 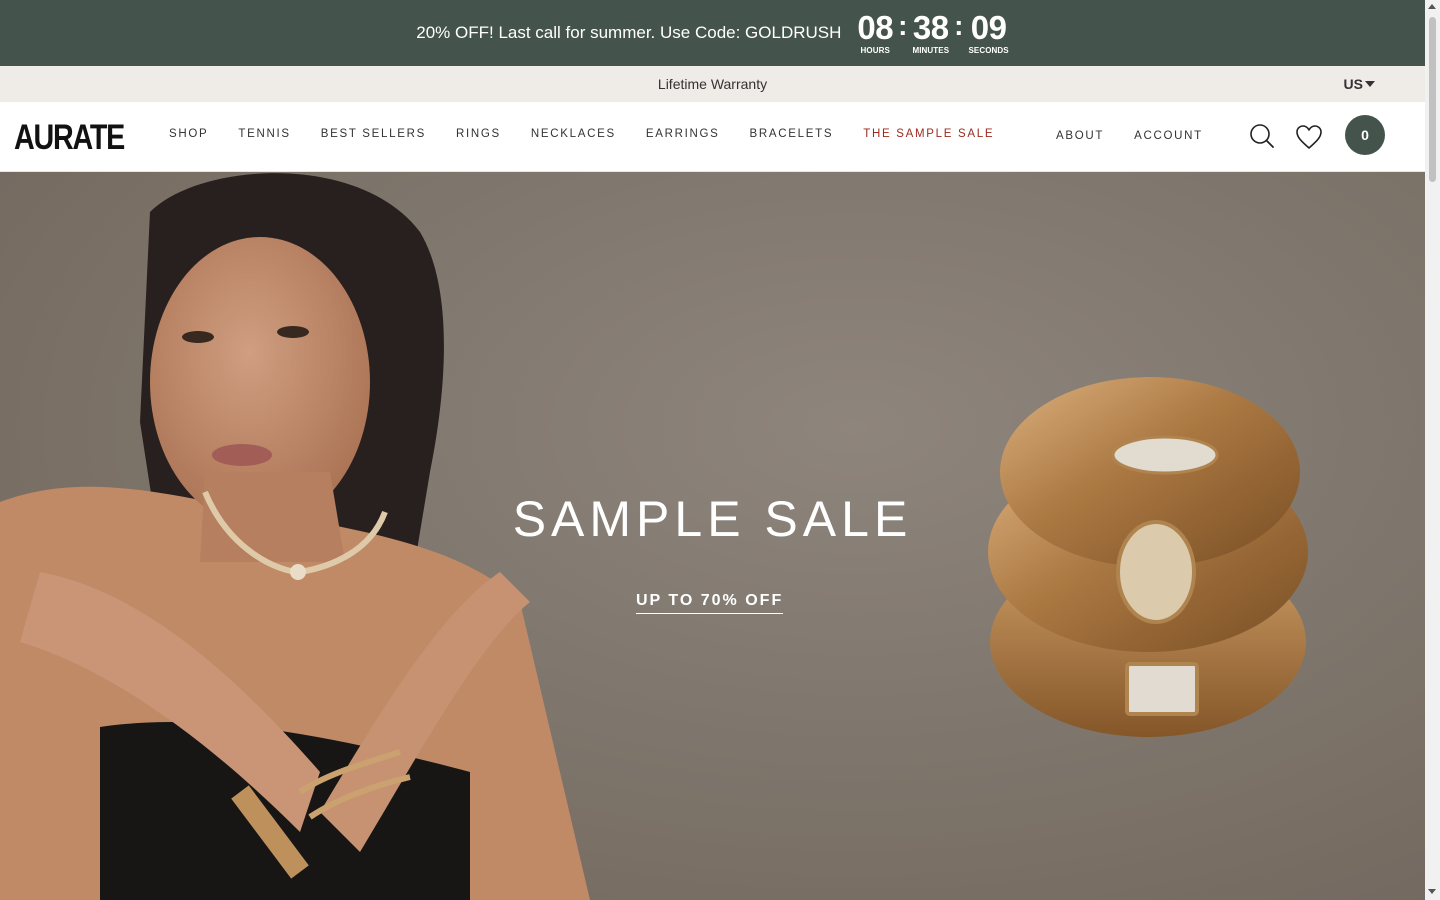 What do you see at coordinates (1262, 138) in the screenshot?
I see `search-icon` at bounding box center [1262, 138].